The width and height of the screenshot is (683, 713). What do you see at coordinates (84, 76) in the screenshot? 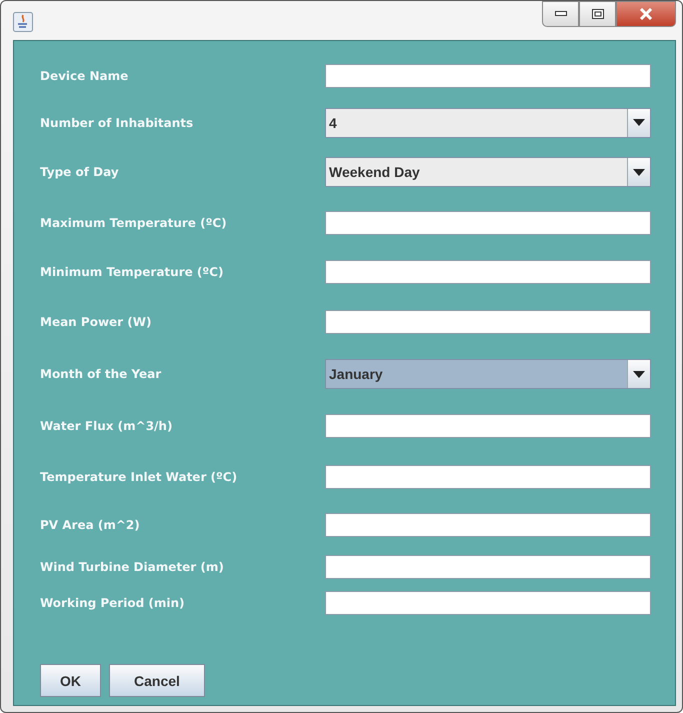
I see `field-label: Device Name` at bounding box center [84, 76].